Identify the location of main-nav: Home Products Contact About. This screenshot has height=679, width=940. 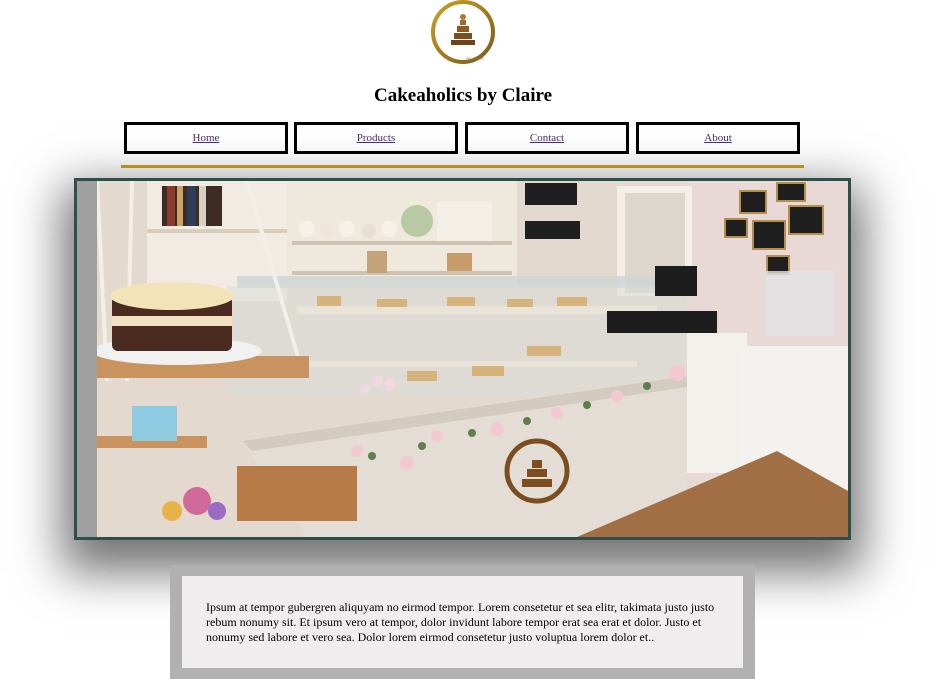
(463, 138).